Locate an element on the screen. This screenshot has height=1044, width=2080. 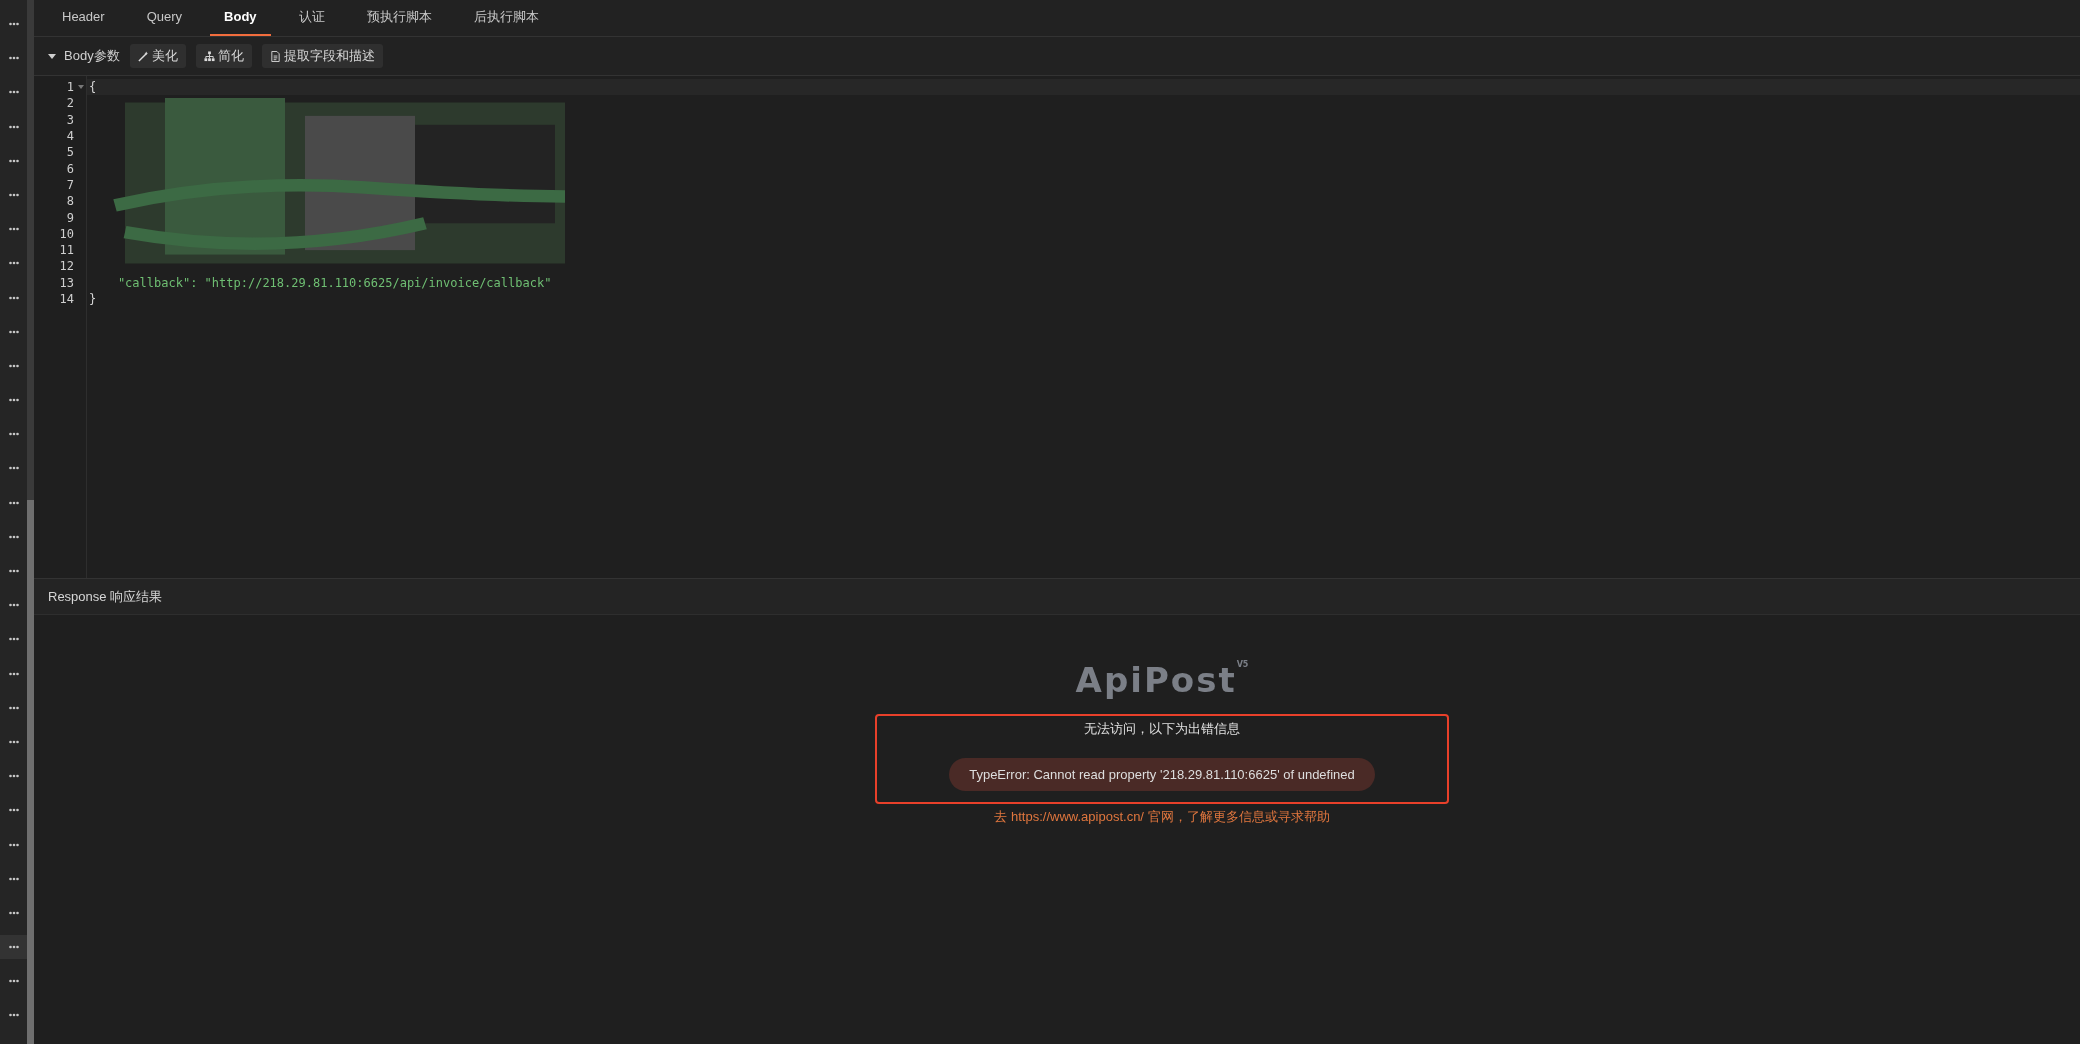
line-number: 4 is located at coordinates (70, 136).